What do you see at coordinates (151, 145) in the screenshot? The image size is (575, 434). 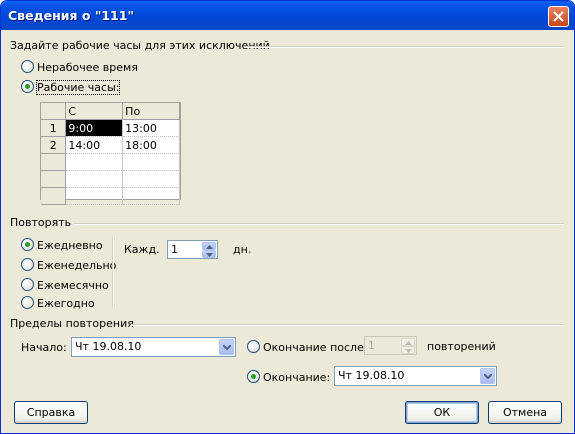 I see `cell-to: 18:00` at bounding box center [151, 145].